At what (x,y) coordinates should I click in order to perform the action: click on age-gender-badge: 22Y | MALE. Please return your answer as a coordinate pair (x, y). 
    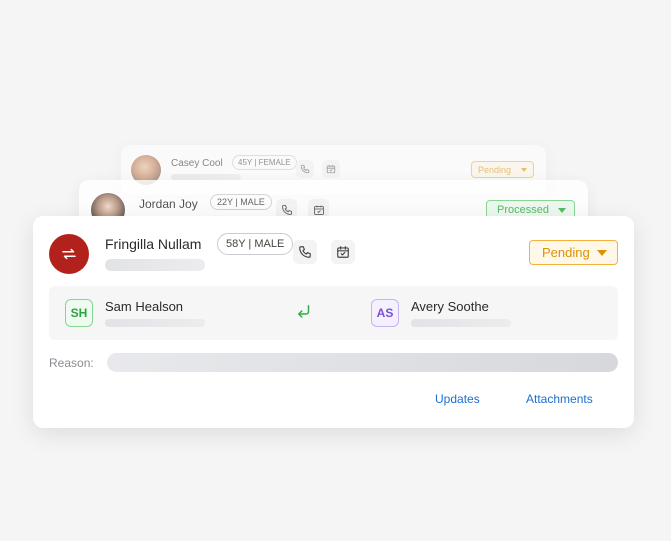
    Looking at the image, I should click on (241, 202).